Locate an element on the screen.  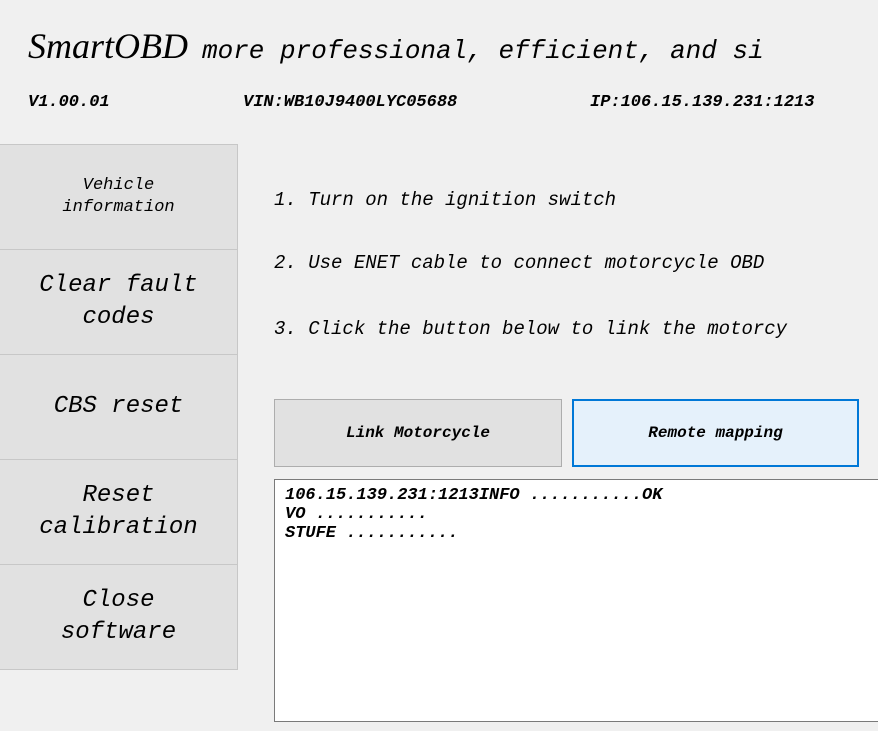
clear-fault-codes-button: Clear fault codes is located at coordinates (119, 302).